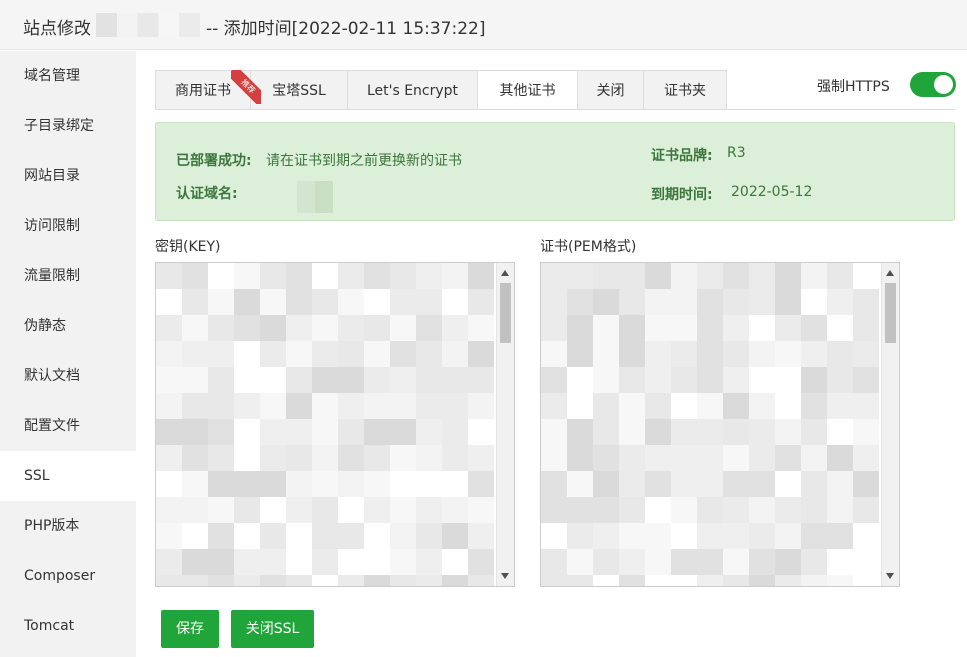  What do you see at coordinates (68, 76) in the screenshot?
I see `sidebar-item-domain: 域名管理` at bounding box center [68, 76].